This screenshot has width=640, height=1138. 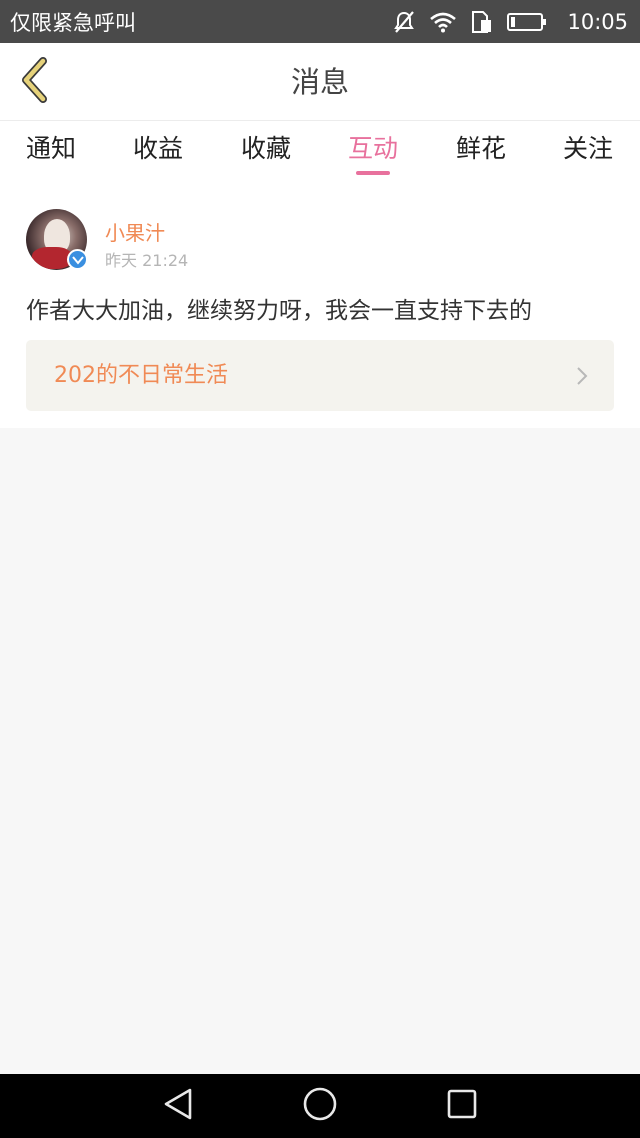 I want to click on nav-recents-button, so click(x=462, y=1106).